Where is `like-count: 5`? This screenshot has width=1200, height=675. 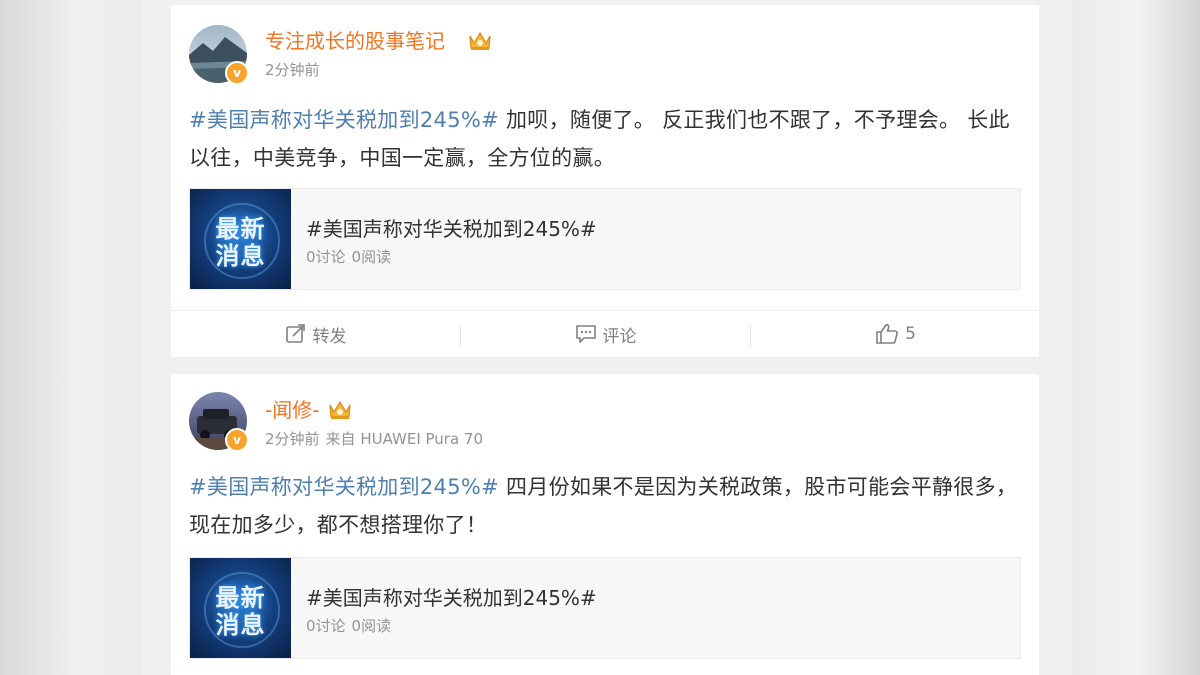 like-count: 5 is located at coordinates (910, 334).